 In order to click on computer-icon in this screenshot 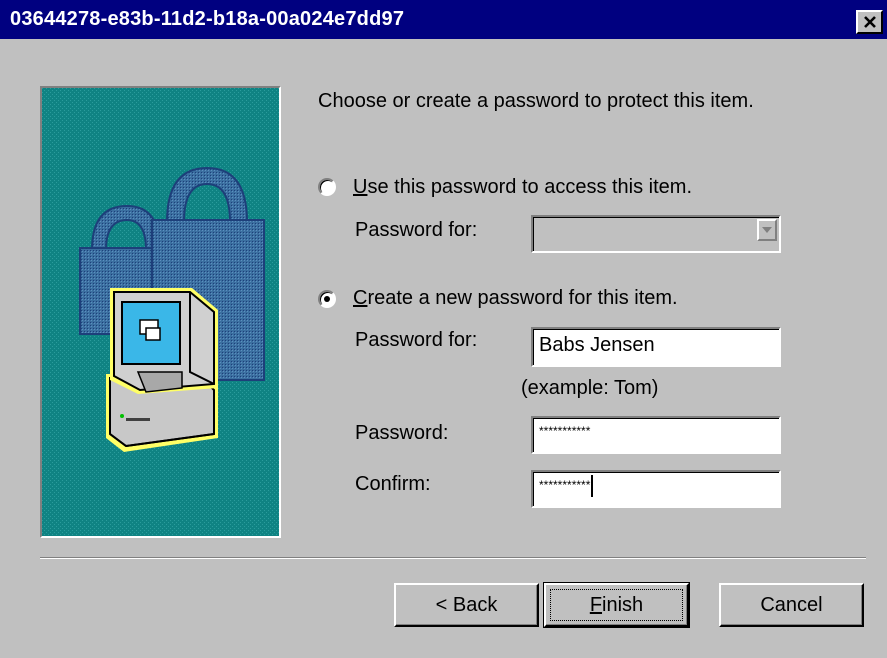, I will do `click(162, 370)`.